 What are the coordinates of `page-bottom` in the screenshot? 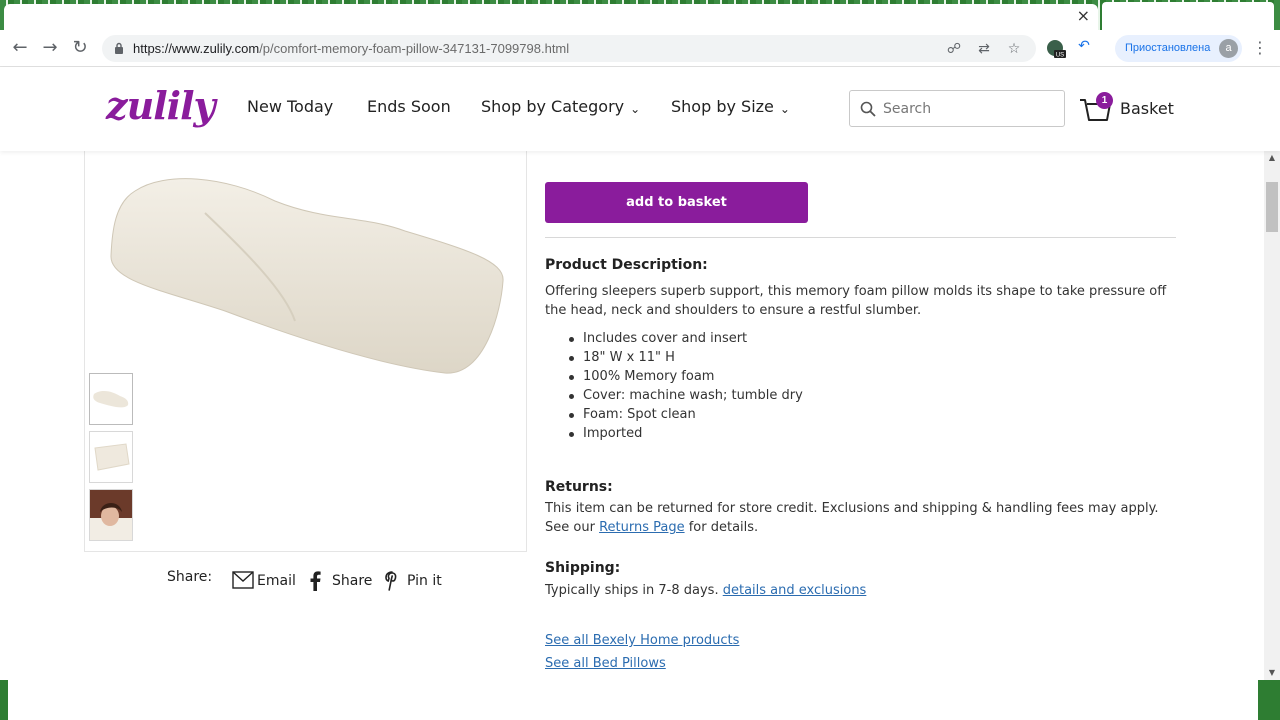 It's located at (640, 700).